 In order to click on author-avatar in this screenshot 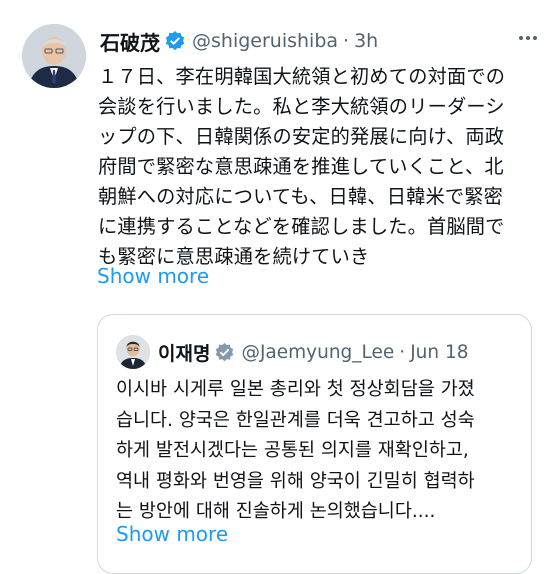, I will do `click(54, 56)`.